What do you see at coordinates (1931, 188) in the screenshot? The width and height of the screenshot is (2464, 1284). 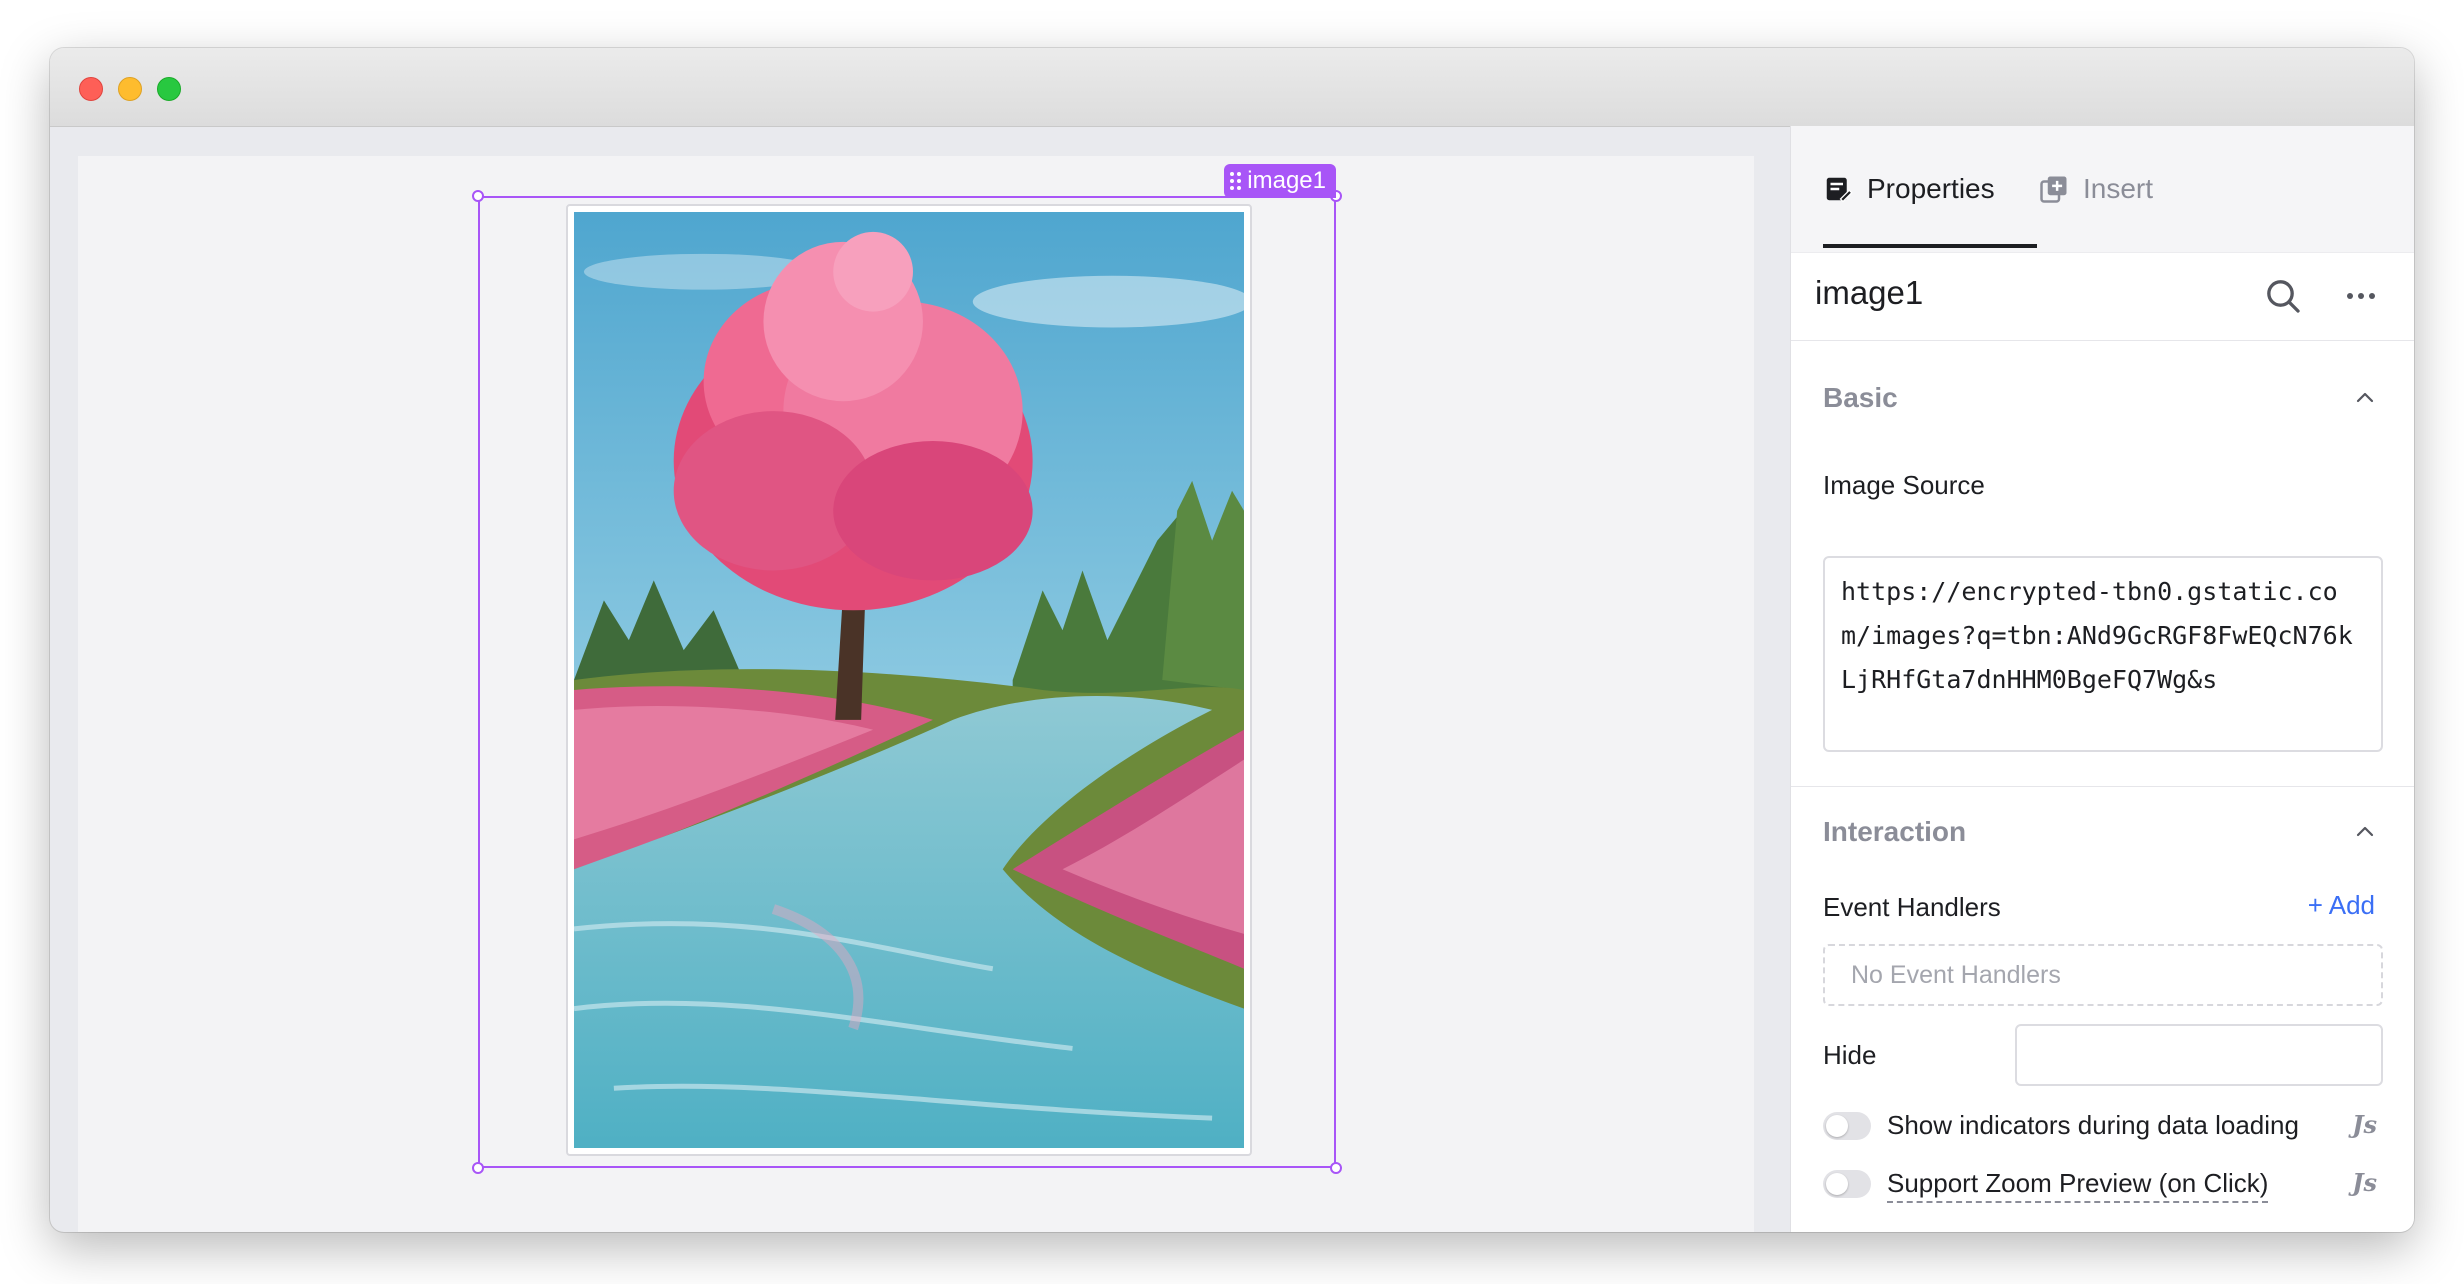 I see `tab-properties-label: Properties` at bounding box center [1931, 188].